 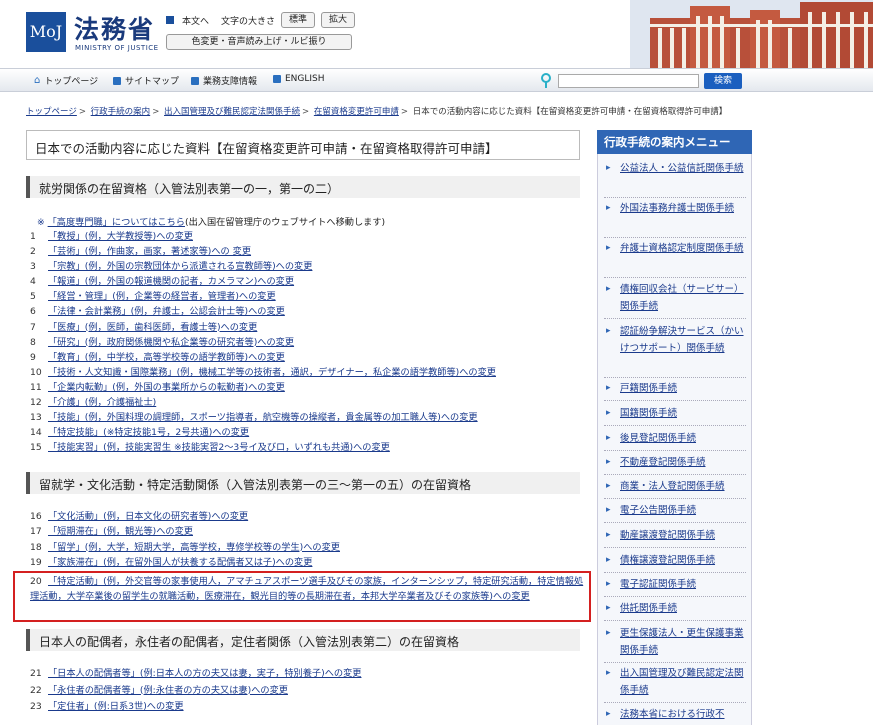 I want to click on status-link: 「宗教」(例，外国の宗教団体から派遣される宣教師等)への変更, so click(x=180, y=266).